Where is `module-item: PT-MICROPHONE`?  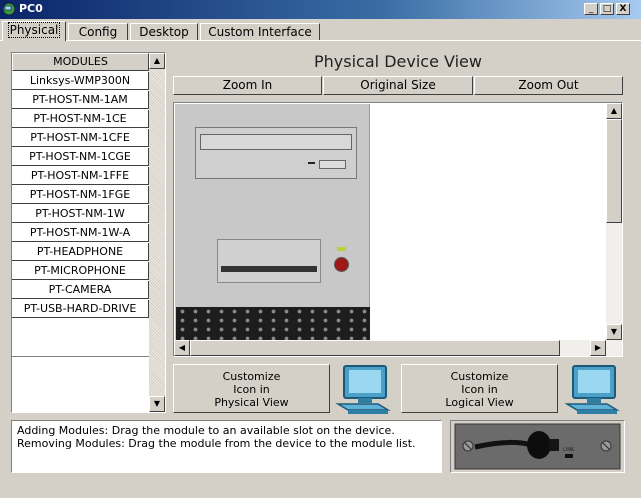 module-item: PT-MICROPHONE is located at coordinates (80, 271).